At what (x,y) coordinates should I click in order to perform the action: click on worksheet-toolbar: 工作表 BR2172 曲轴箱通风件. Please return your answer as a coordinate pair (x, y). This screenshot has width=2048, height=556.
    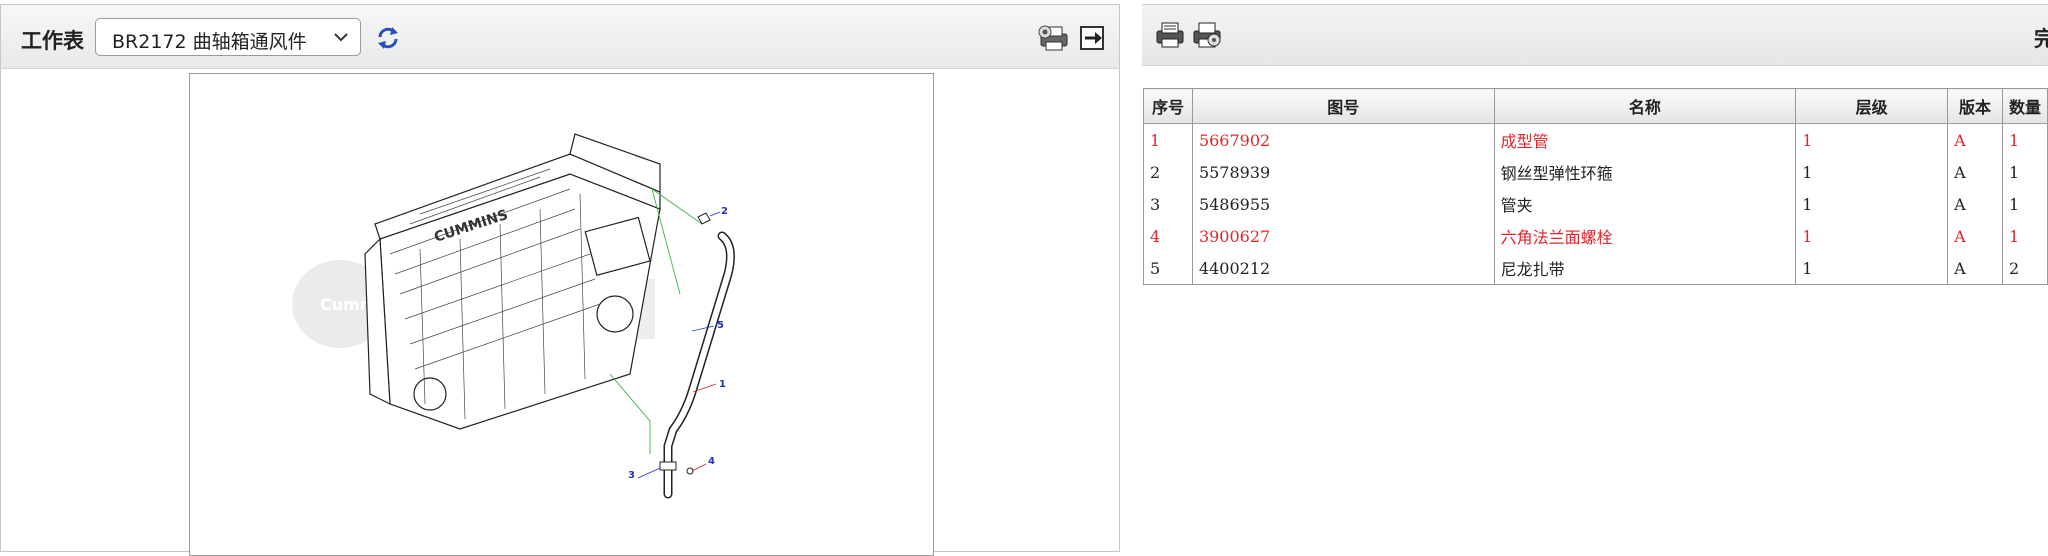
    Looking at the image, I should click on (560, 37).